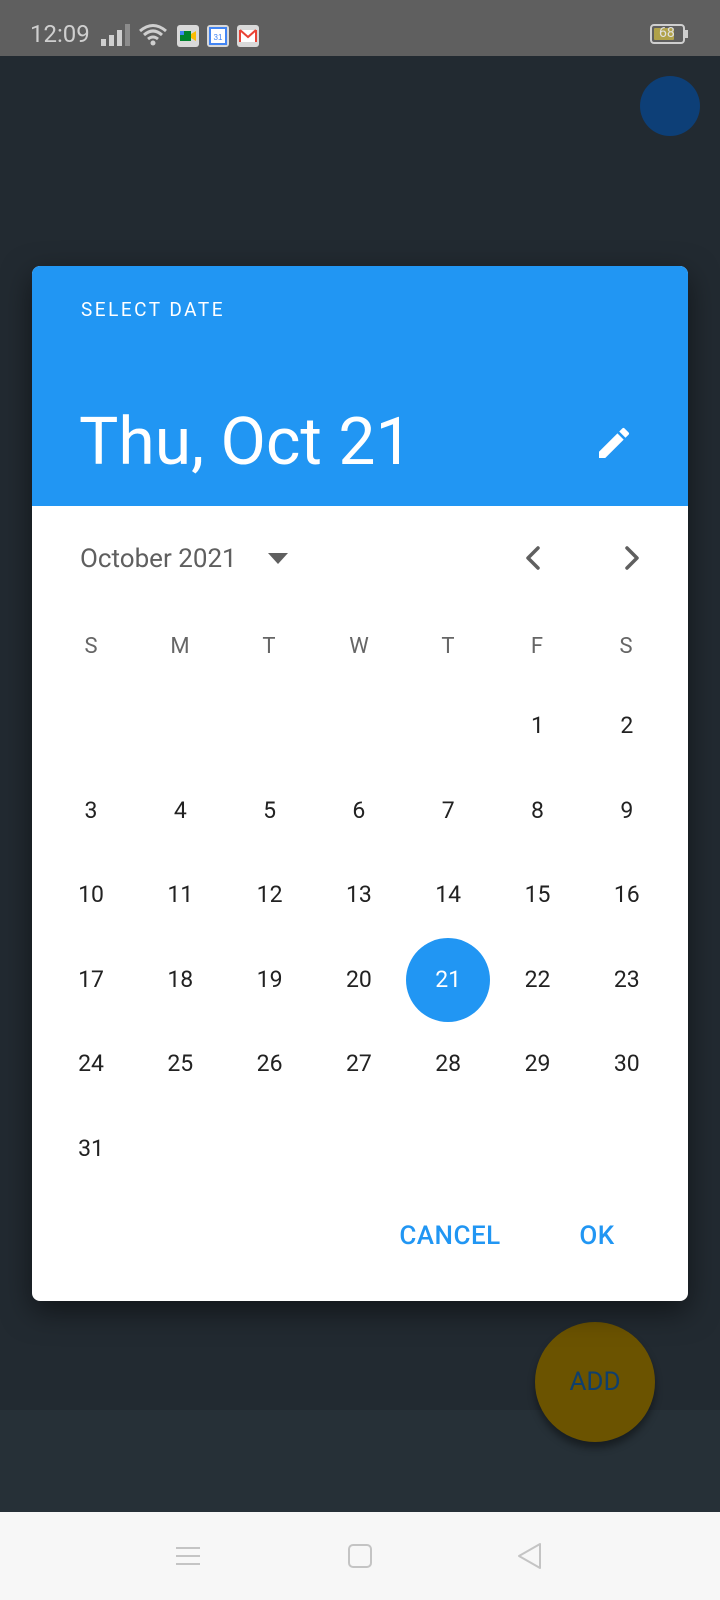 Image resolution: width=720 pixels, height=1600 pixels. What do you see at coordinates (538, 980) in the screenshot?
I see `calendar-day: 22` at bounding box center [538, 980].